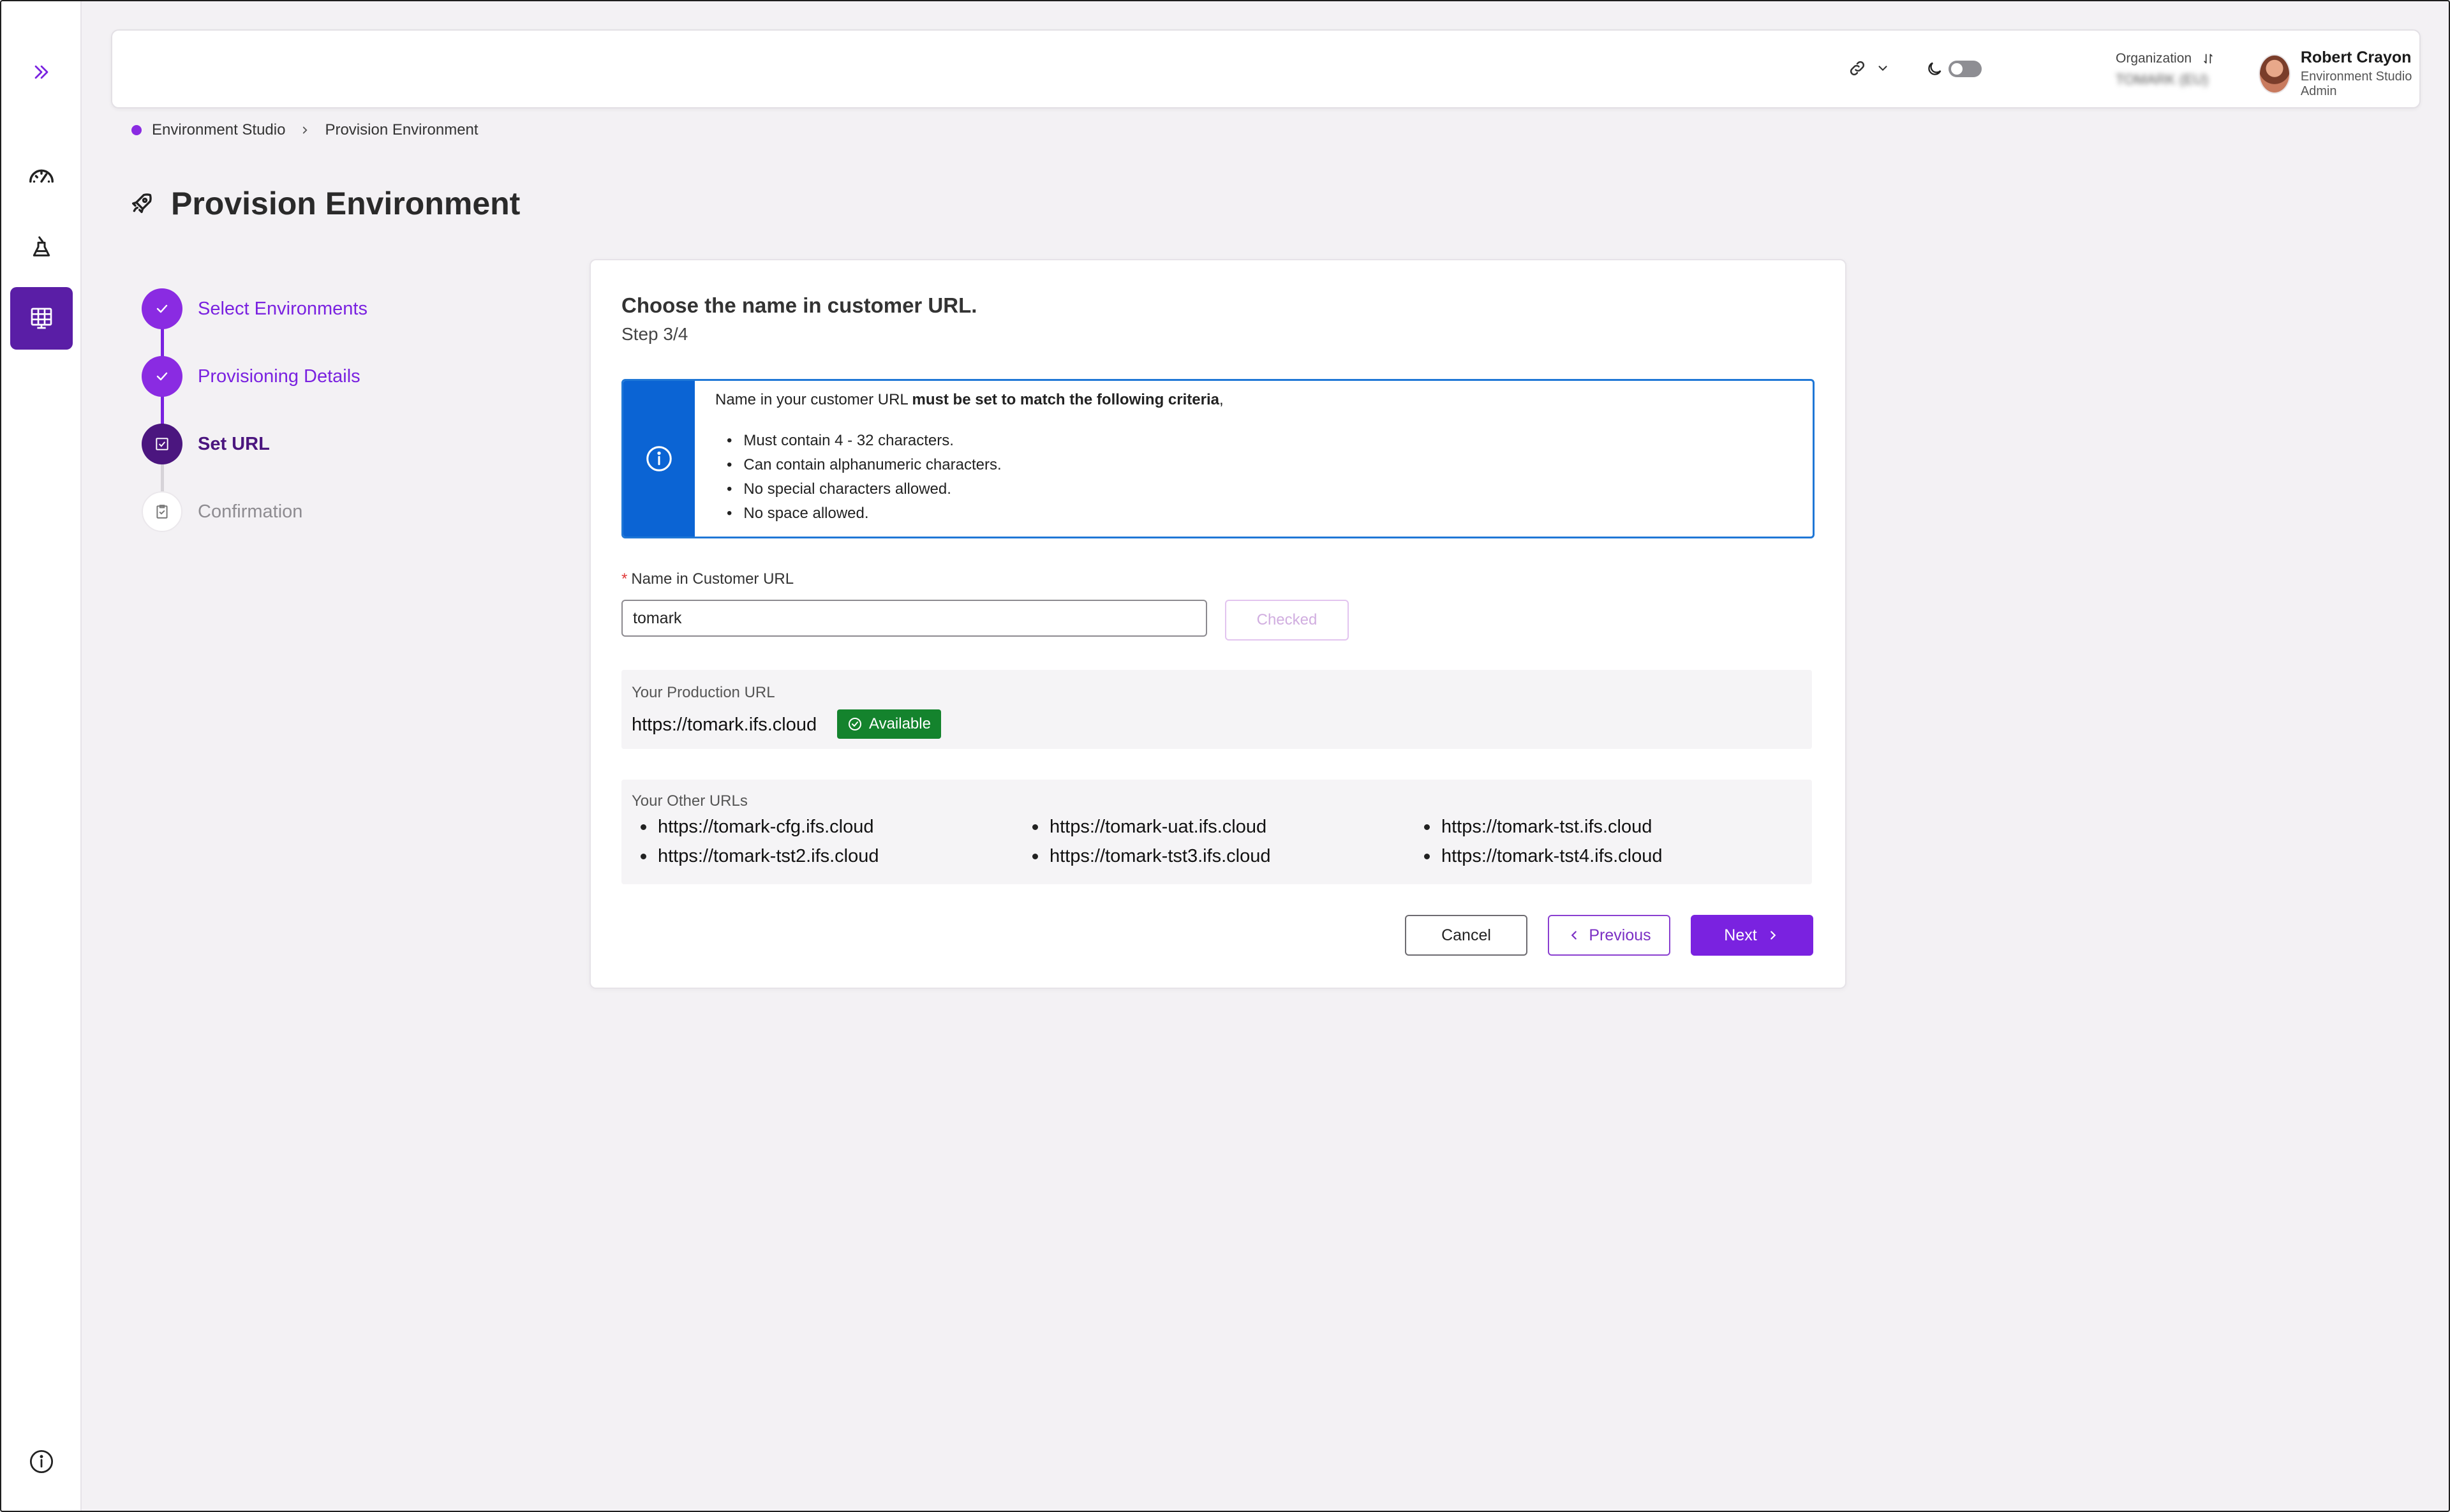 The image size is (2450, 1512). Describe the element at coordinates (1221, 399) in the screenshot. I see `info-intro-end: ,` at that location.